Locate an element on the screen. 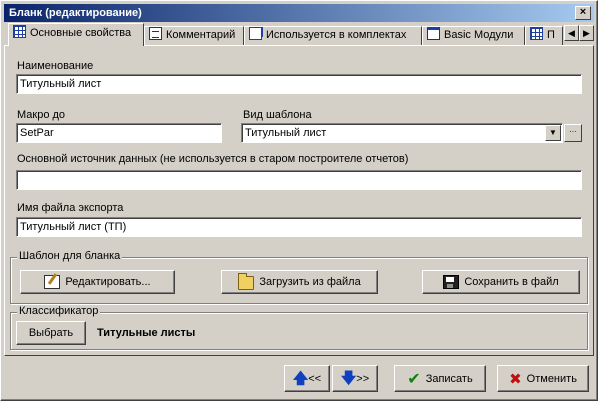 The height and width of the screenshot is (401, 598). next-button: 🡇 >> is located at coordinates (355, 378).